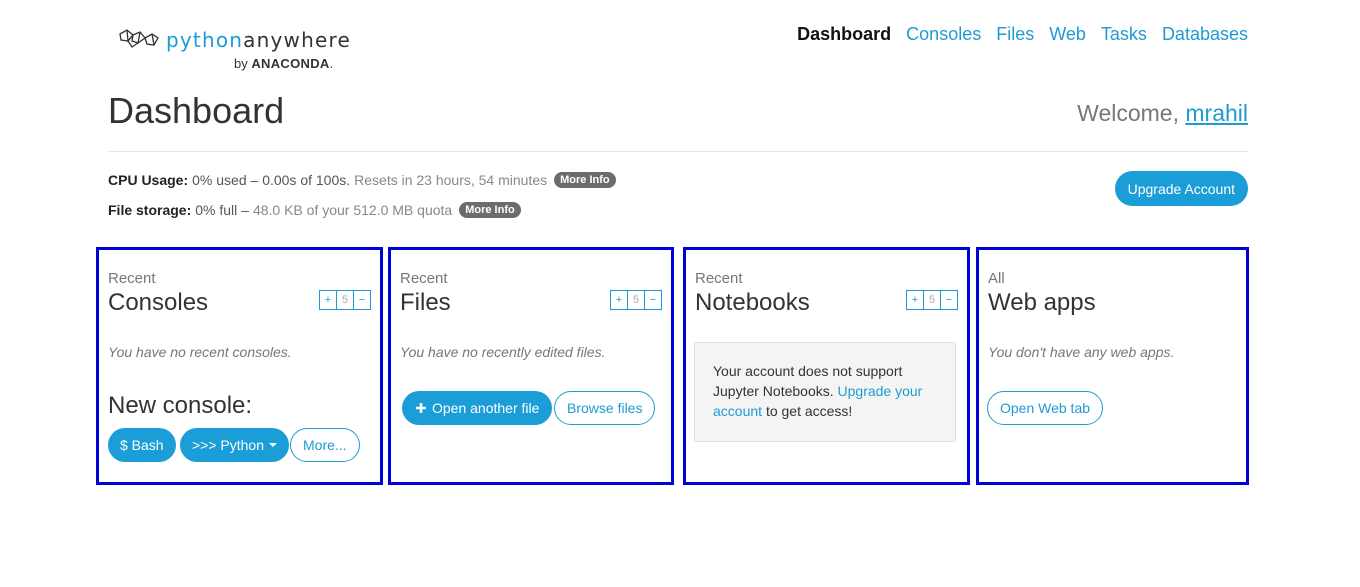 The width and height of the screenshot is (1360, 587). Describe the element at coordinates (1128, 113) in the screenshot. I see `welcome-prefix: Welcome,` at that location.